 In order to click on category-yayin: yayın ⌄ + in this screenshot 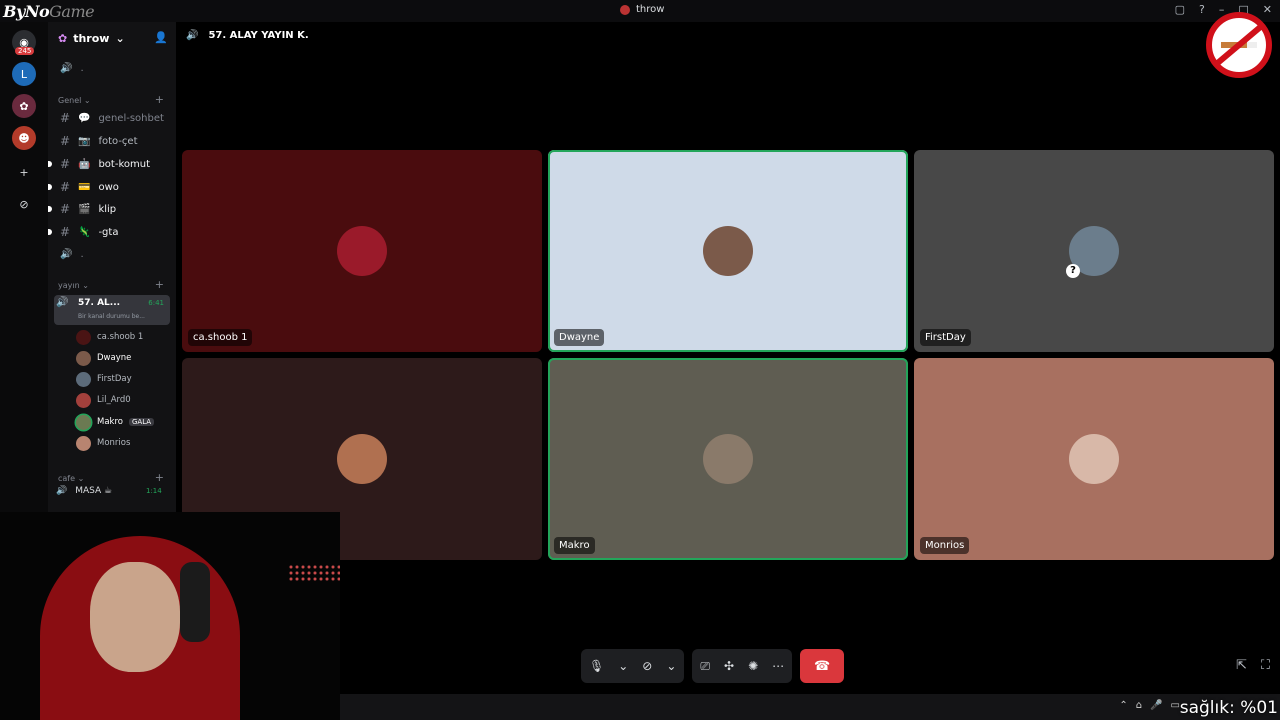, I will do `click(112, 285)`.